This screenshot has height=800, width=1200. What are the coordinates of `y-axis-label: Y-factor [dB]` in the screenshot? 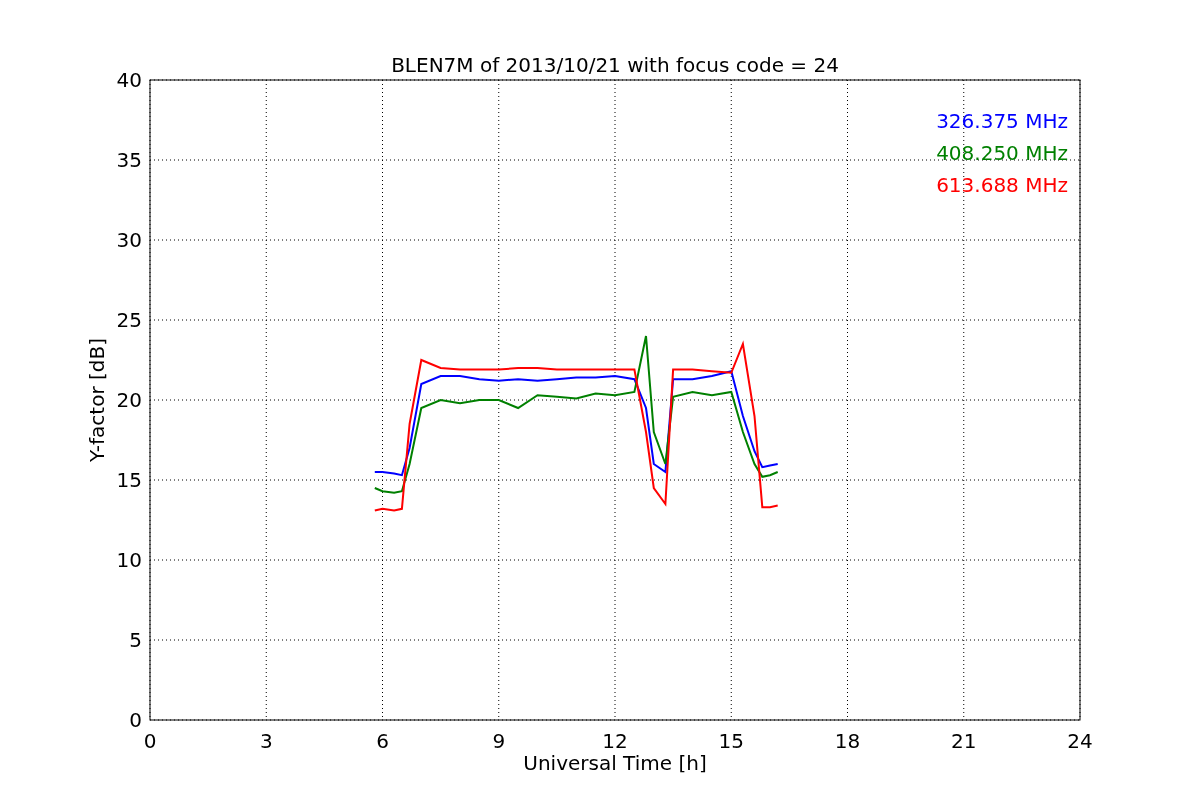 It's located at (97, 400).